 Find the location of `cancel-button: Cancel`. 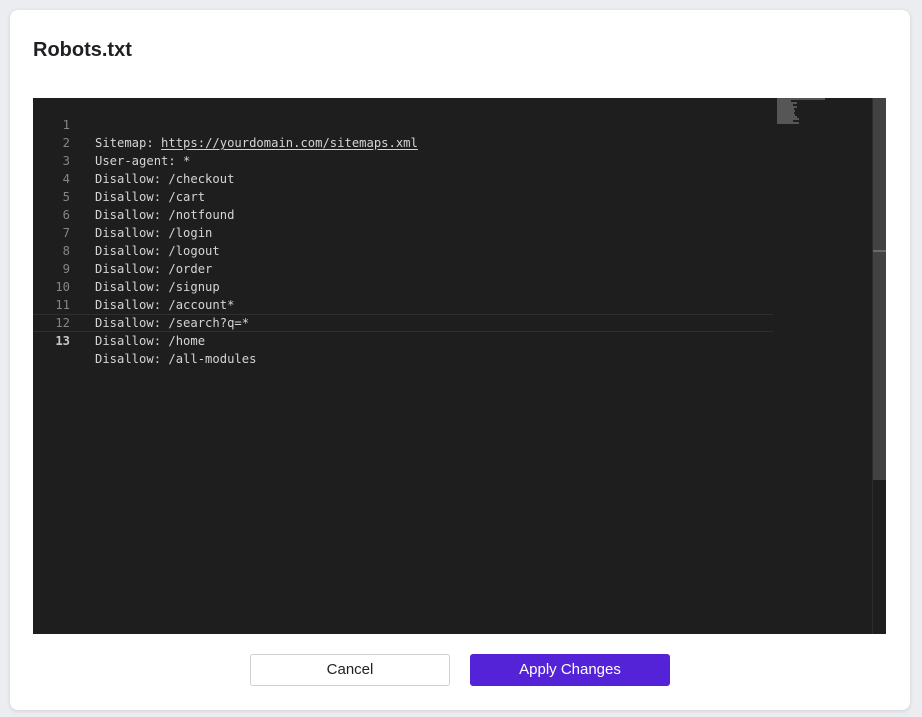

cancel-button: Cancel is located at coordinates (350, 670).